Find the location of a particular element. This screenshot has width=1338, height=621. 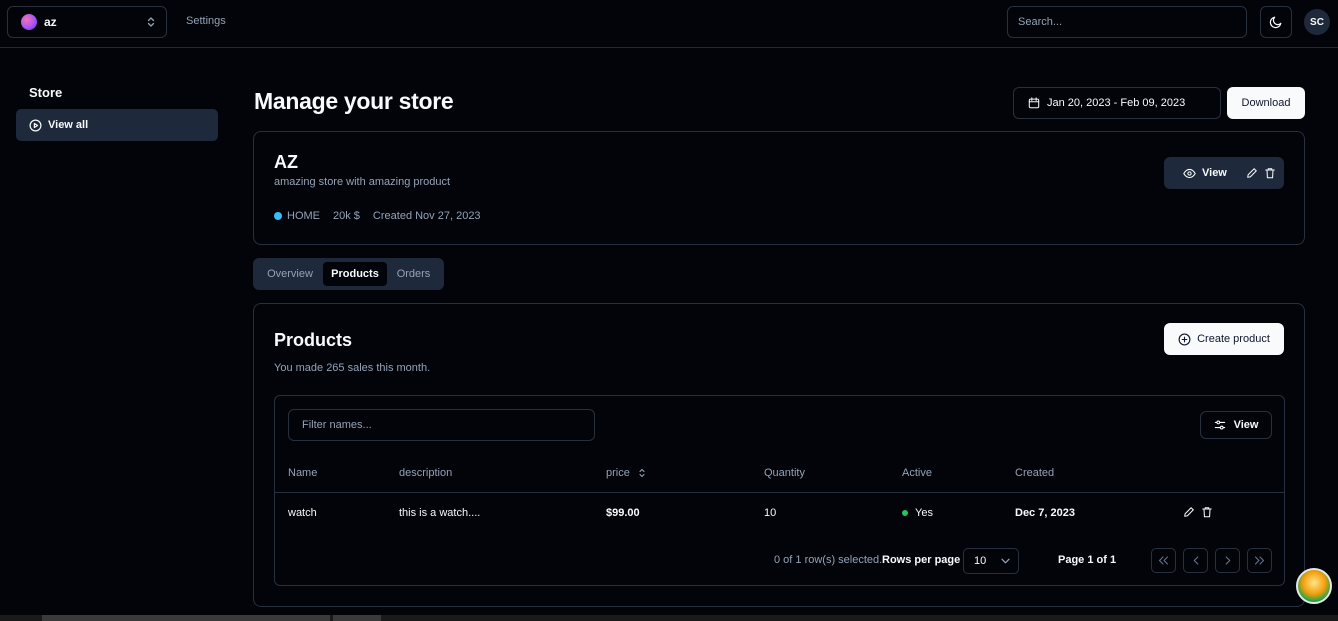

store-card-actions: View is located at coordinates (1224, 173).